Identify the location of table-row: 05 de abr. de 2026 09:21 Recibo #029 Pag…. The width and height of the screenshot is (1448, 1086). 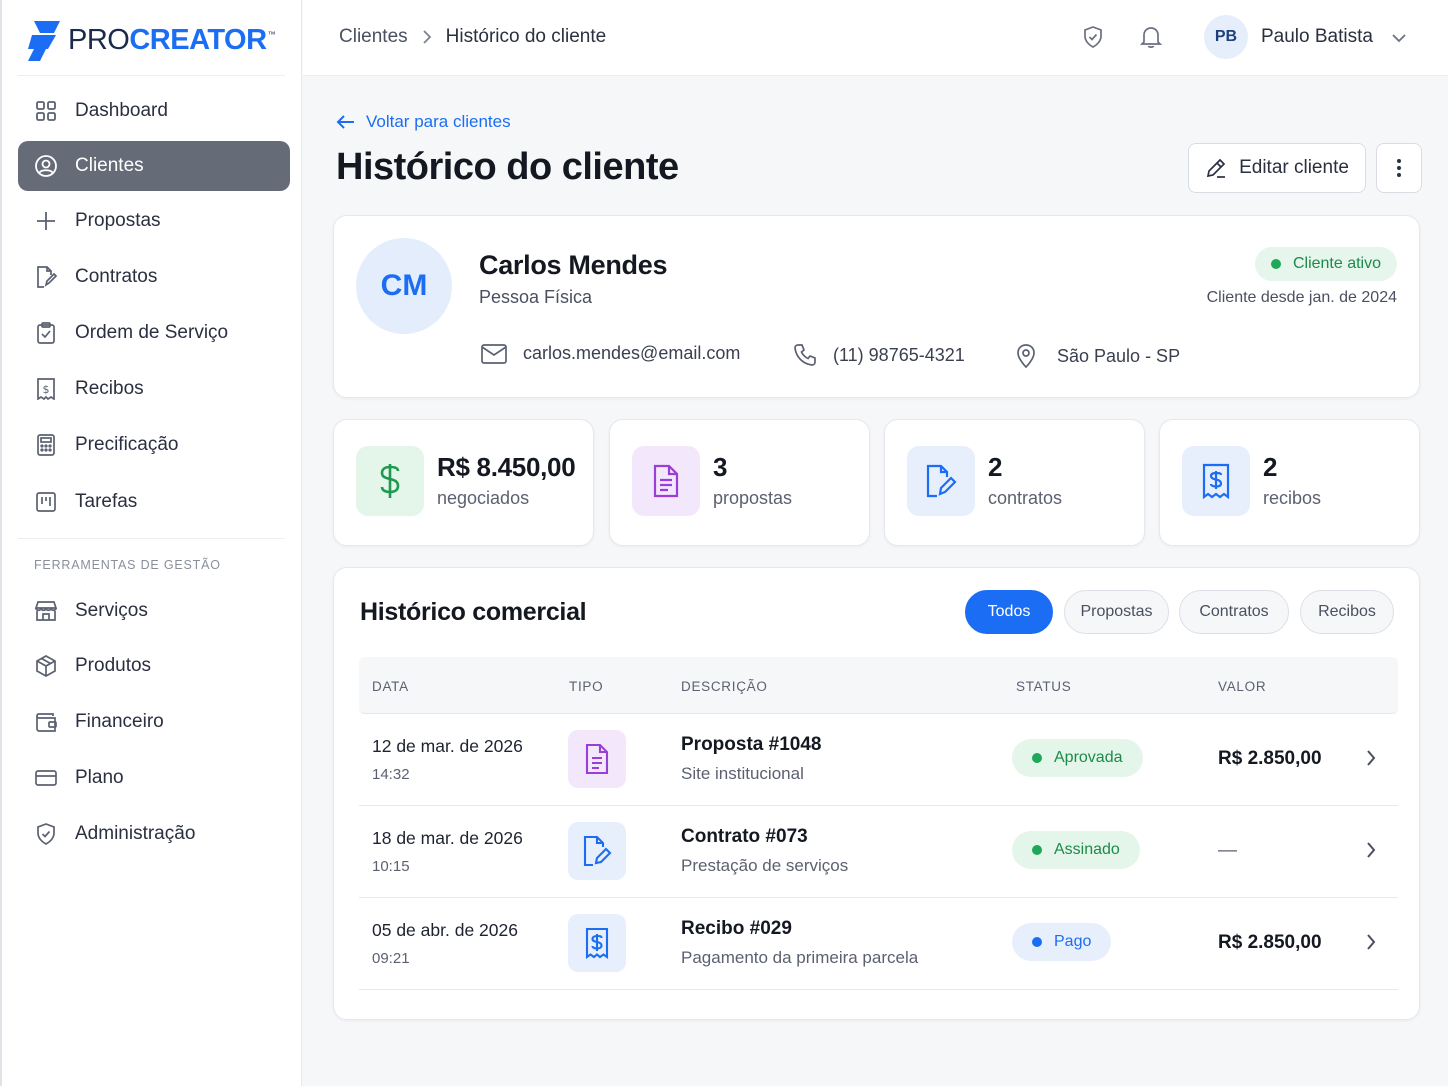
(878, 944).